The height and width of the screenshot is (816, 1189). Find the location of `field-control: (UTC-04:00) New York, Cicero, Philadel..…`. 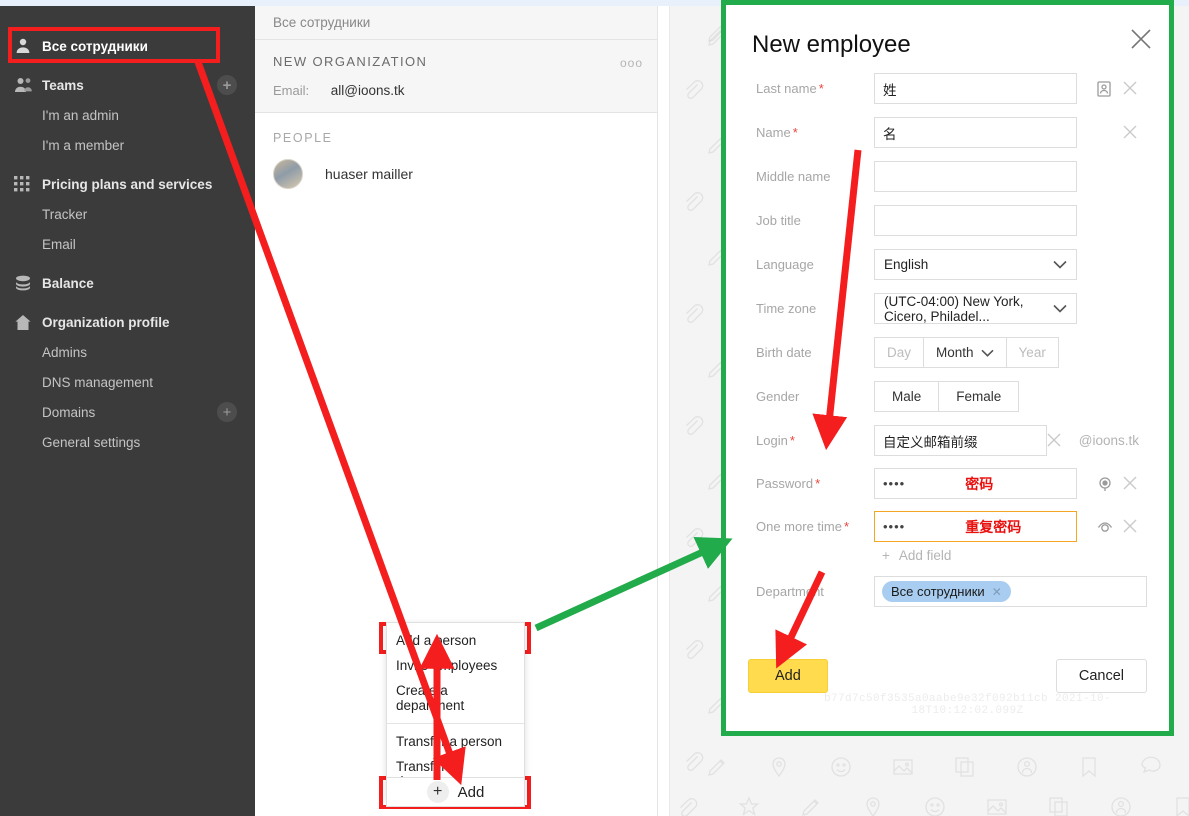

field-control: (UTC-04:00) New York, Cicero, Philadel..… is located at coordinates (1010, 308).